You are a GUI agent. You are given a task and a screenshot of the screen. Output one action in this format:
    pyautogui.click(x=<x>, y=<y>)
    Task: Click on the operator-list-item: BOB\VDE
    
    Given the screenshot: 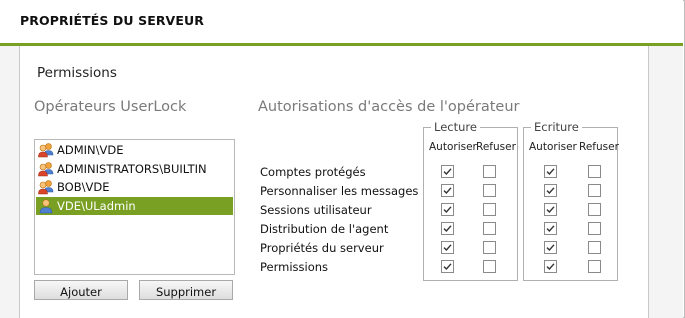 What is the action you would take?
    pyautogui.click(x=134, y=187)
    